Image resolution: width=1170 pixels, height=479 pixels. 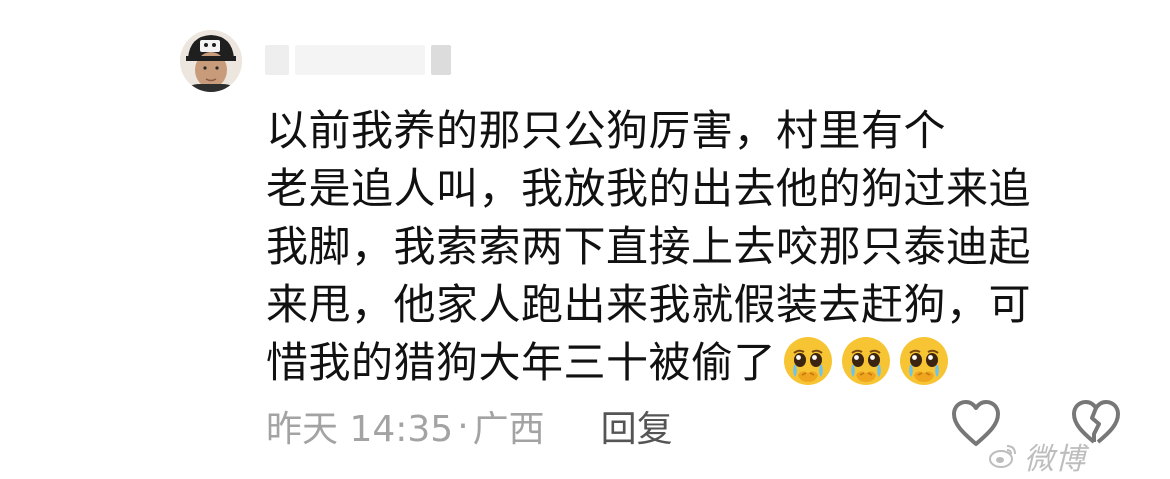 I want to click on comment-line: 以前我养的那只公狗厉害，村里有个, so click(x=606, y=130).